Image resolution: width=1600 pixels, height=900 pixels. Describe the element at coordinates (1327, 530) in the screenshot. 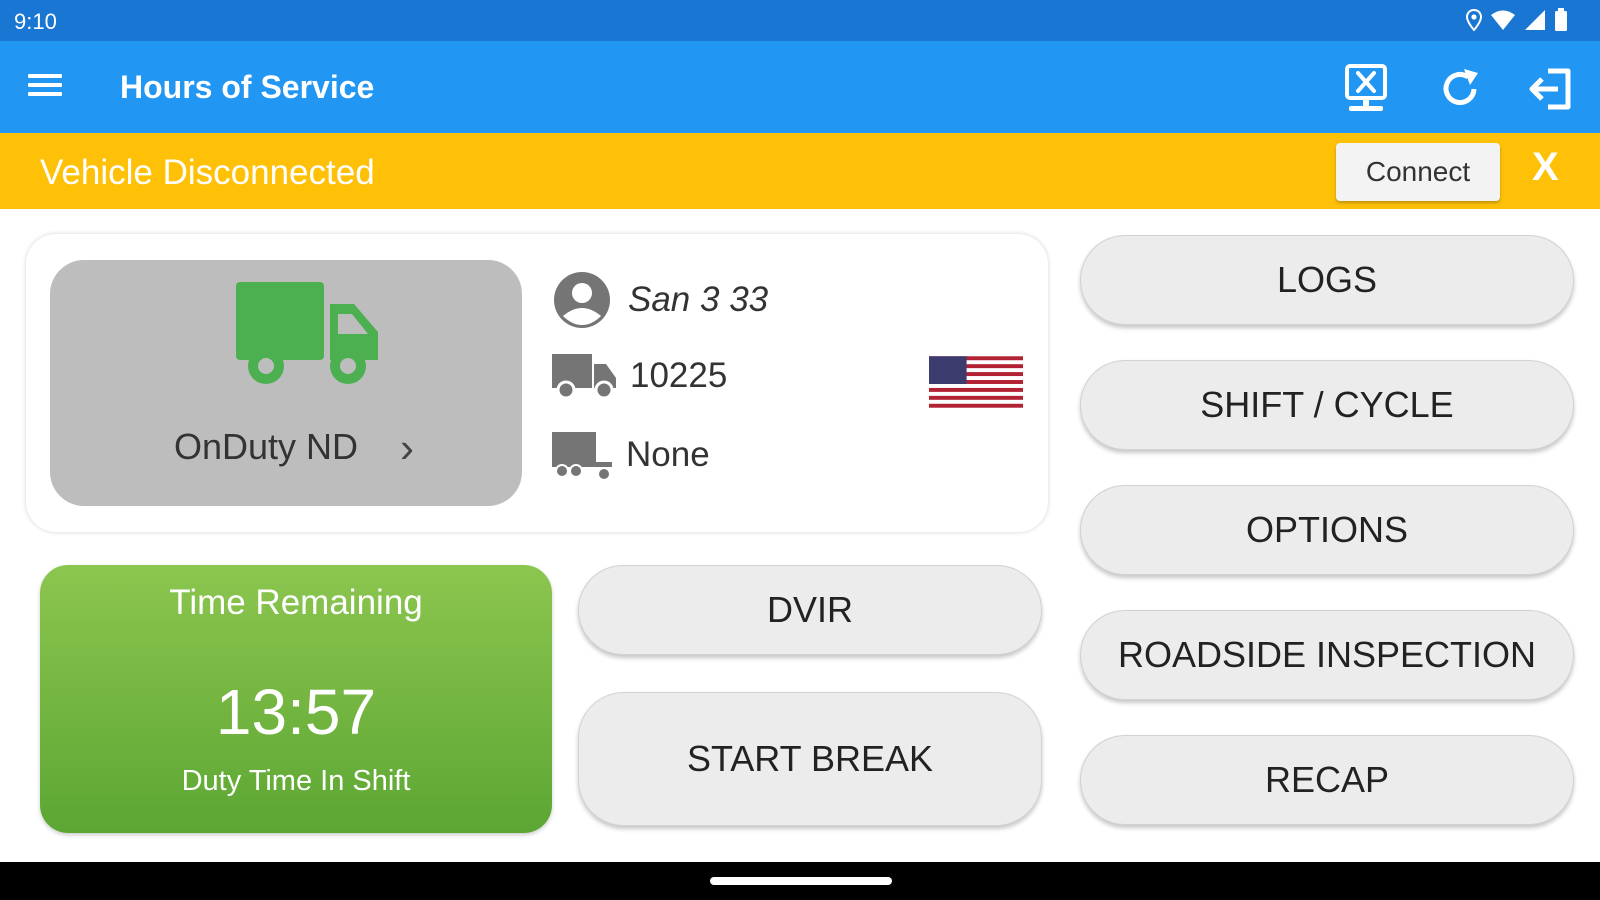

I see `options-button: OPTIONS` at that location.